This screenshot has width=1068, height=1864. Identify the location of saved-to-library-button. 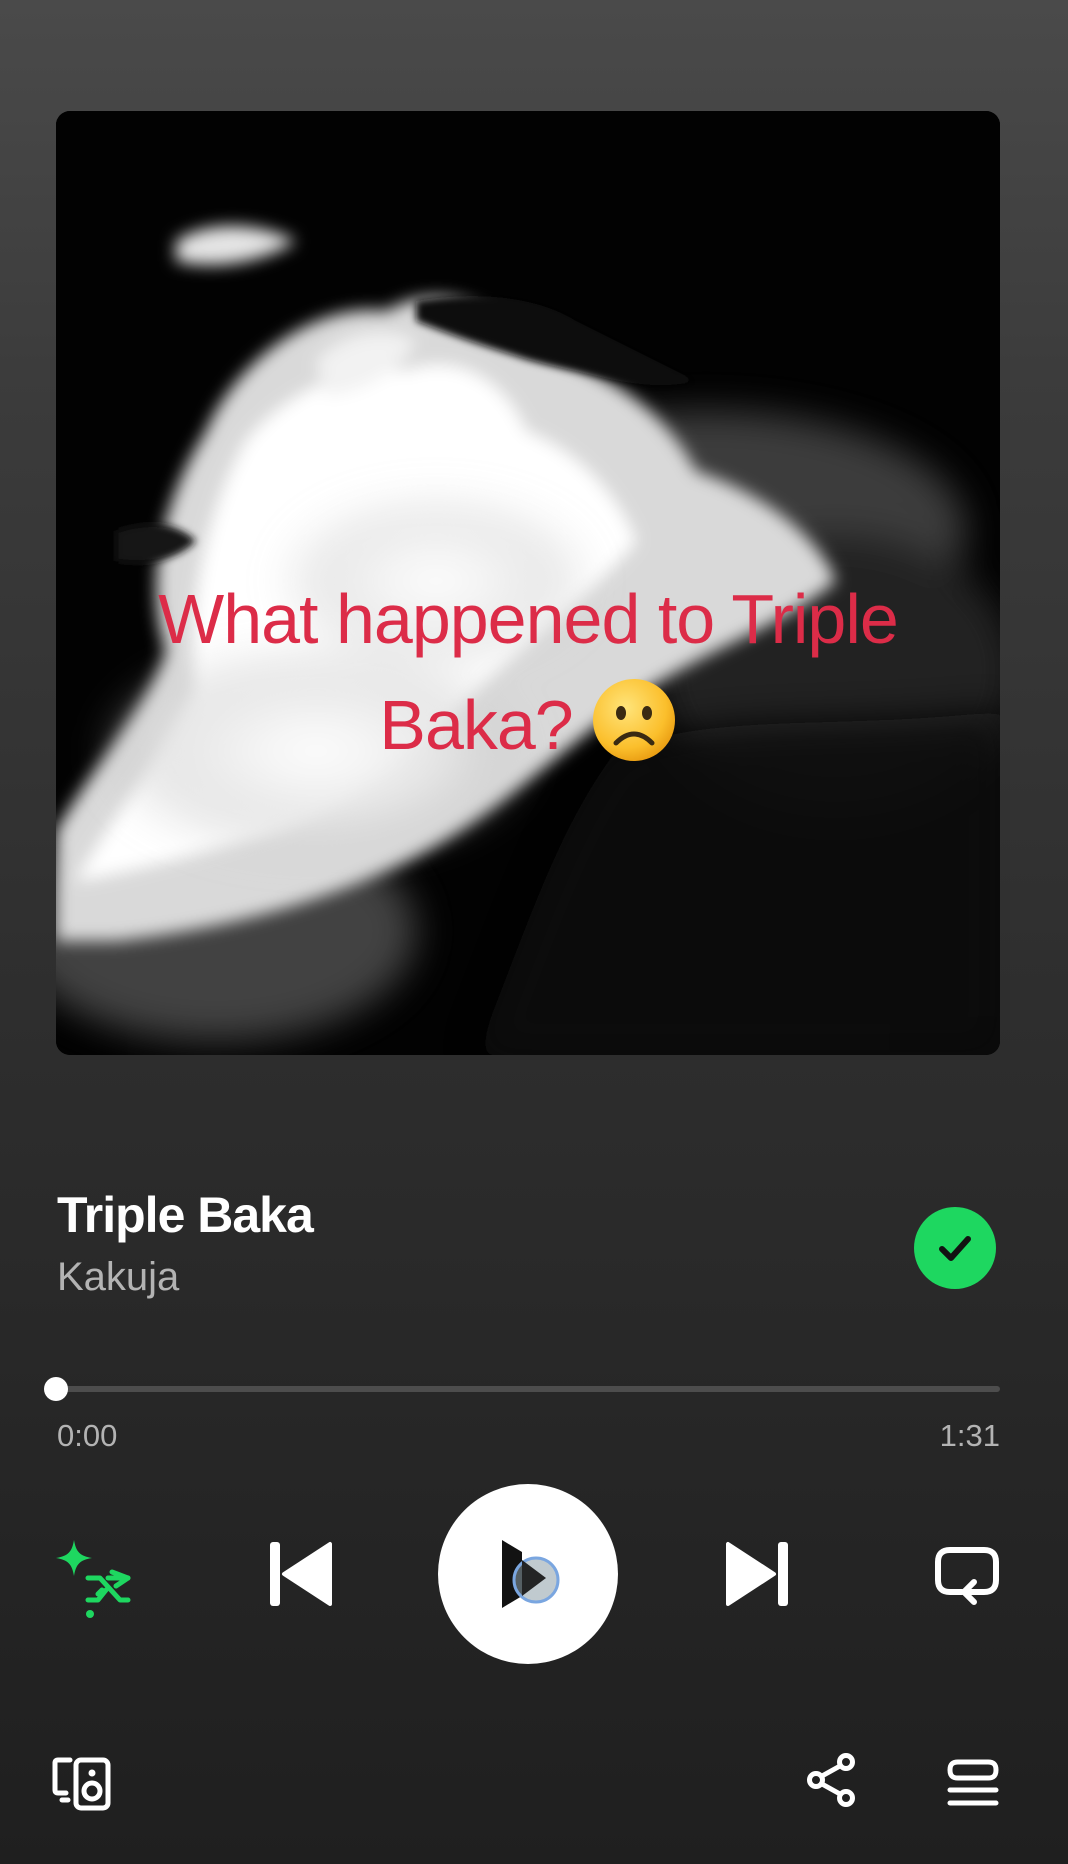
(955, 1248).